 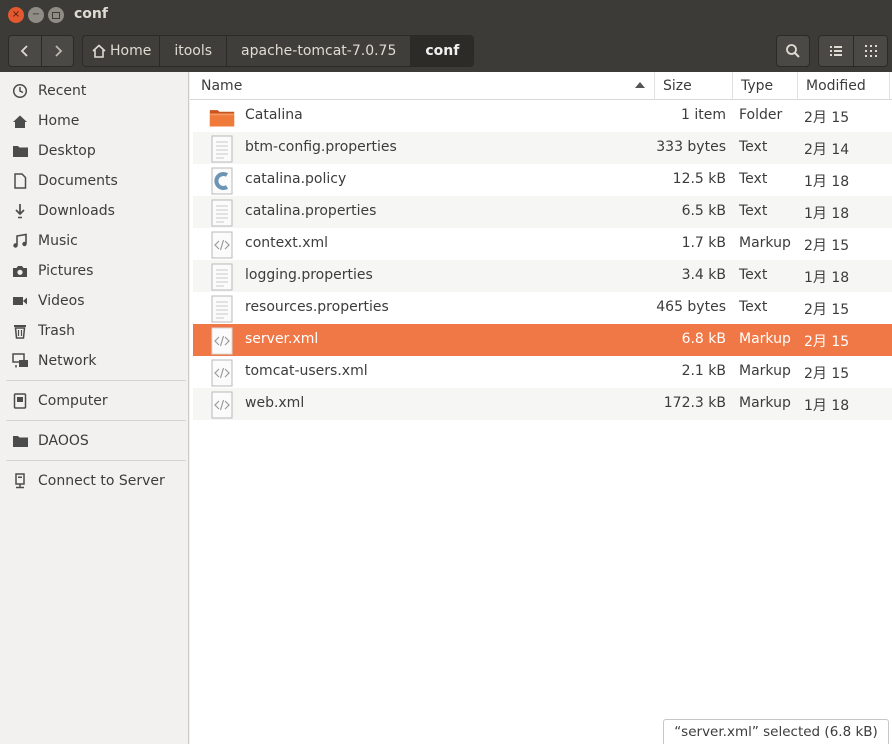 I want to click on maximize-window-button, so click(x=56, y=15).